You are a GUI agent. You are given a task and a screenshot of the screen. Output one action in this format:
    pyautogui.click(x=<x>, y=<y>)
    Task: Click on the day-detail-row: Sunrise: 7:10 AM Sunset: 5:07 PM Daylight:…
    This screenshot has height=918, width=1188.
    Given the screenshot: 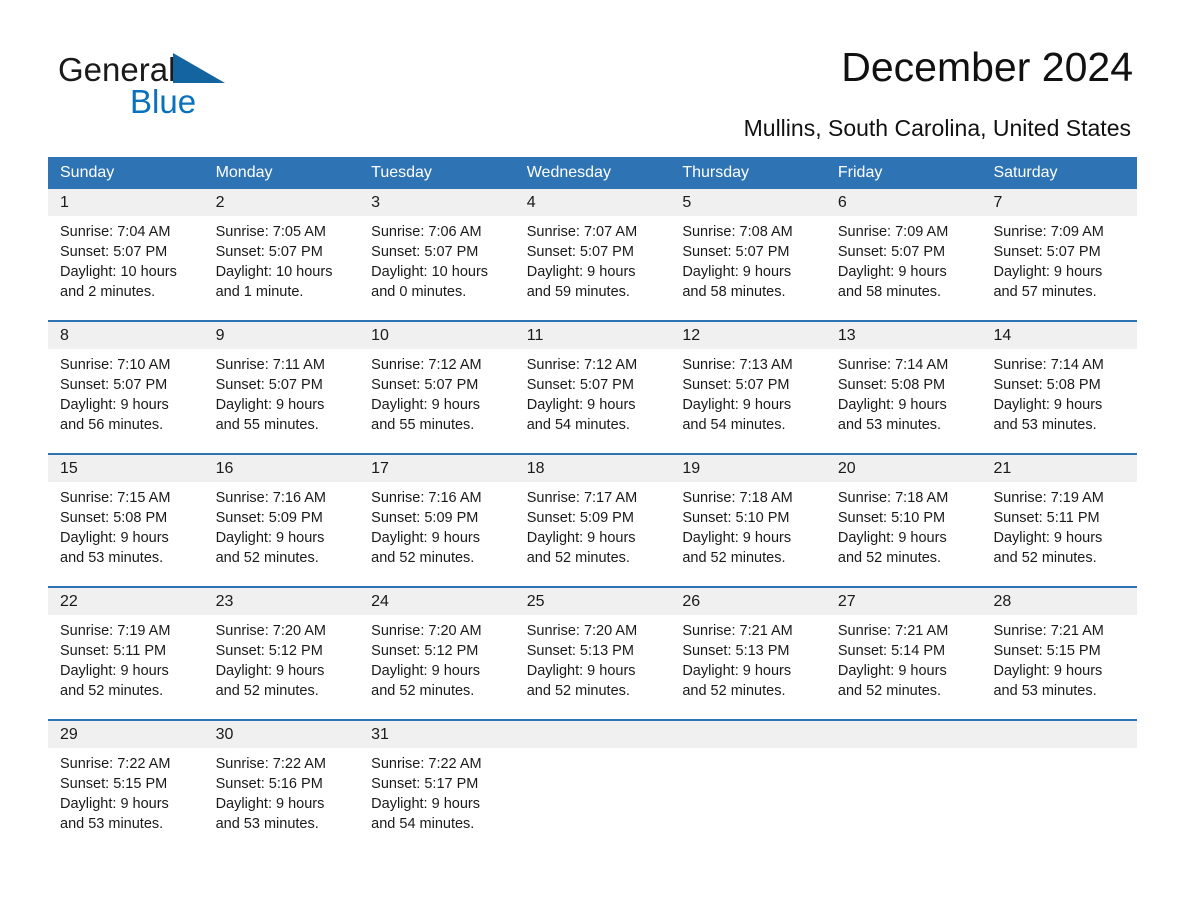 What is the action you would take?
    pyautogui.click(x=592, y=401)
    